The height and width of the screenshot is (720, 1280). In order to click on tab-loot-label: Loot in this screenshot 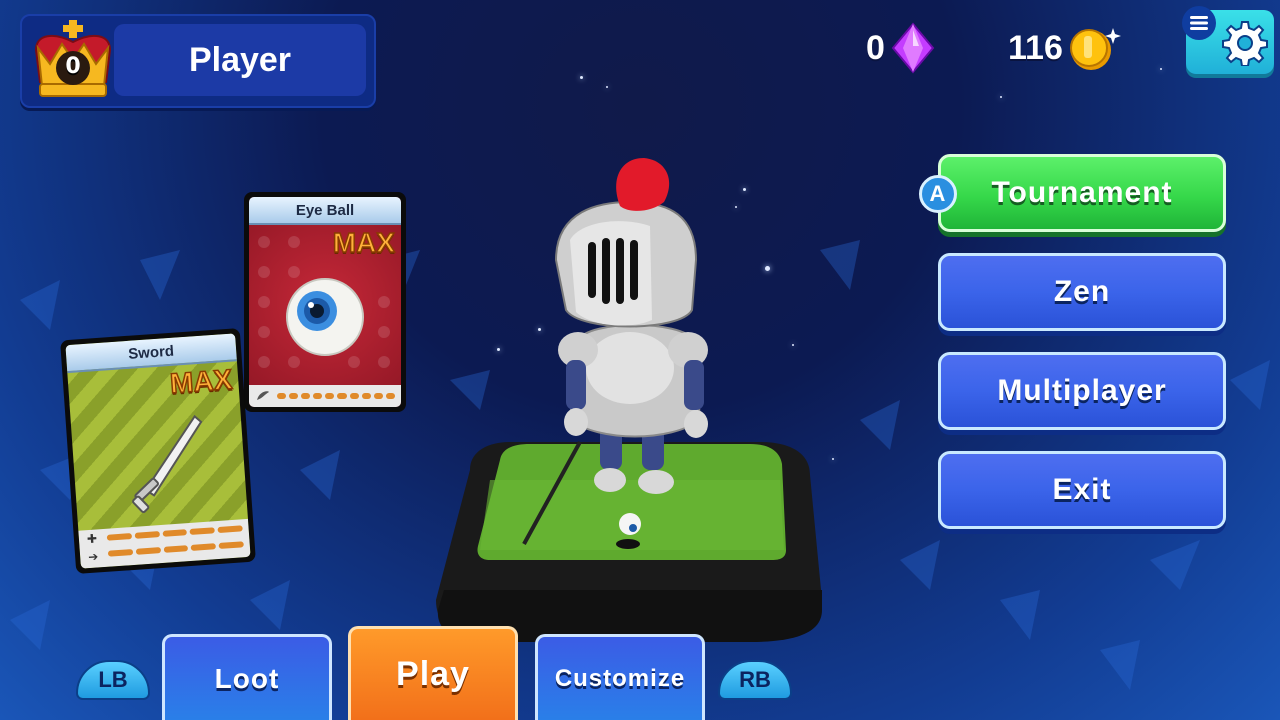, I will do `click(247, 678)`.